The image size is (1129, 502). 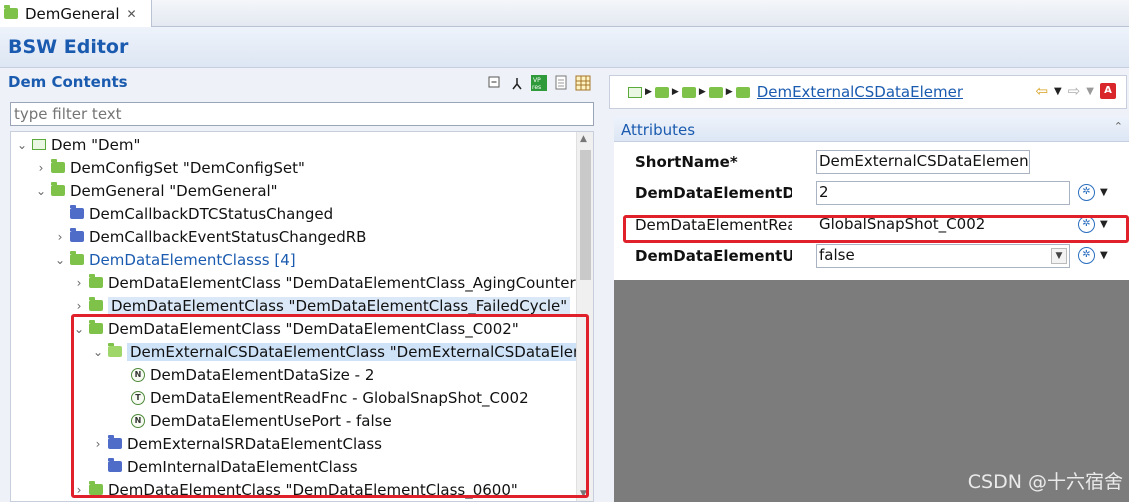 I want to click on tree-item-external-sr: › DemExternalSRDataElementClass, so click(x=294, y=443).